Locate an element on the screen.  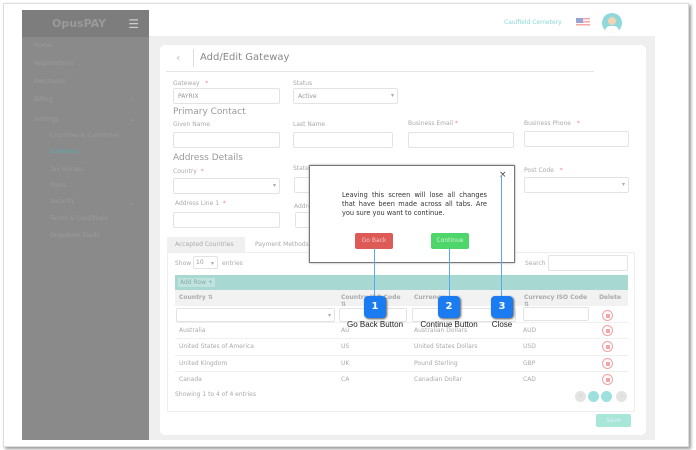
page-2-button: 2 is located at coordinates (606, 396).